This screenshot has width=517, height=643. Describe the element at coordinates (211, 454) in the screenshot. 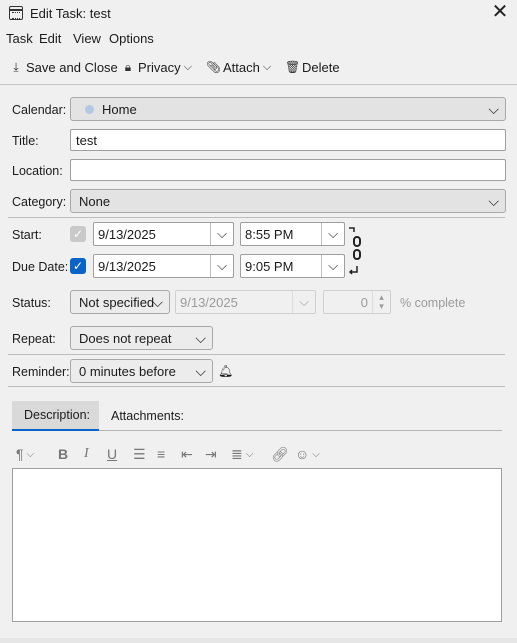

I see `indent-icon: ⇥` at that location.